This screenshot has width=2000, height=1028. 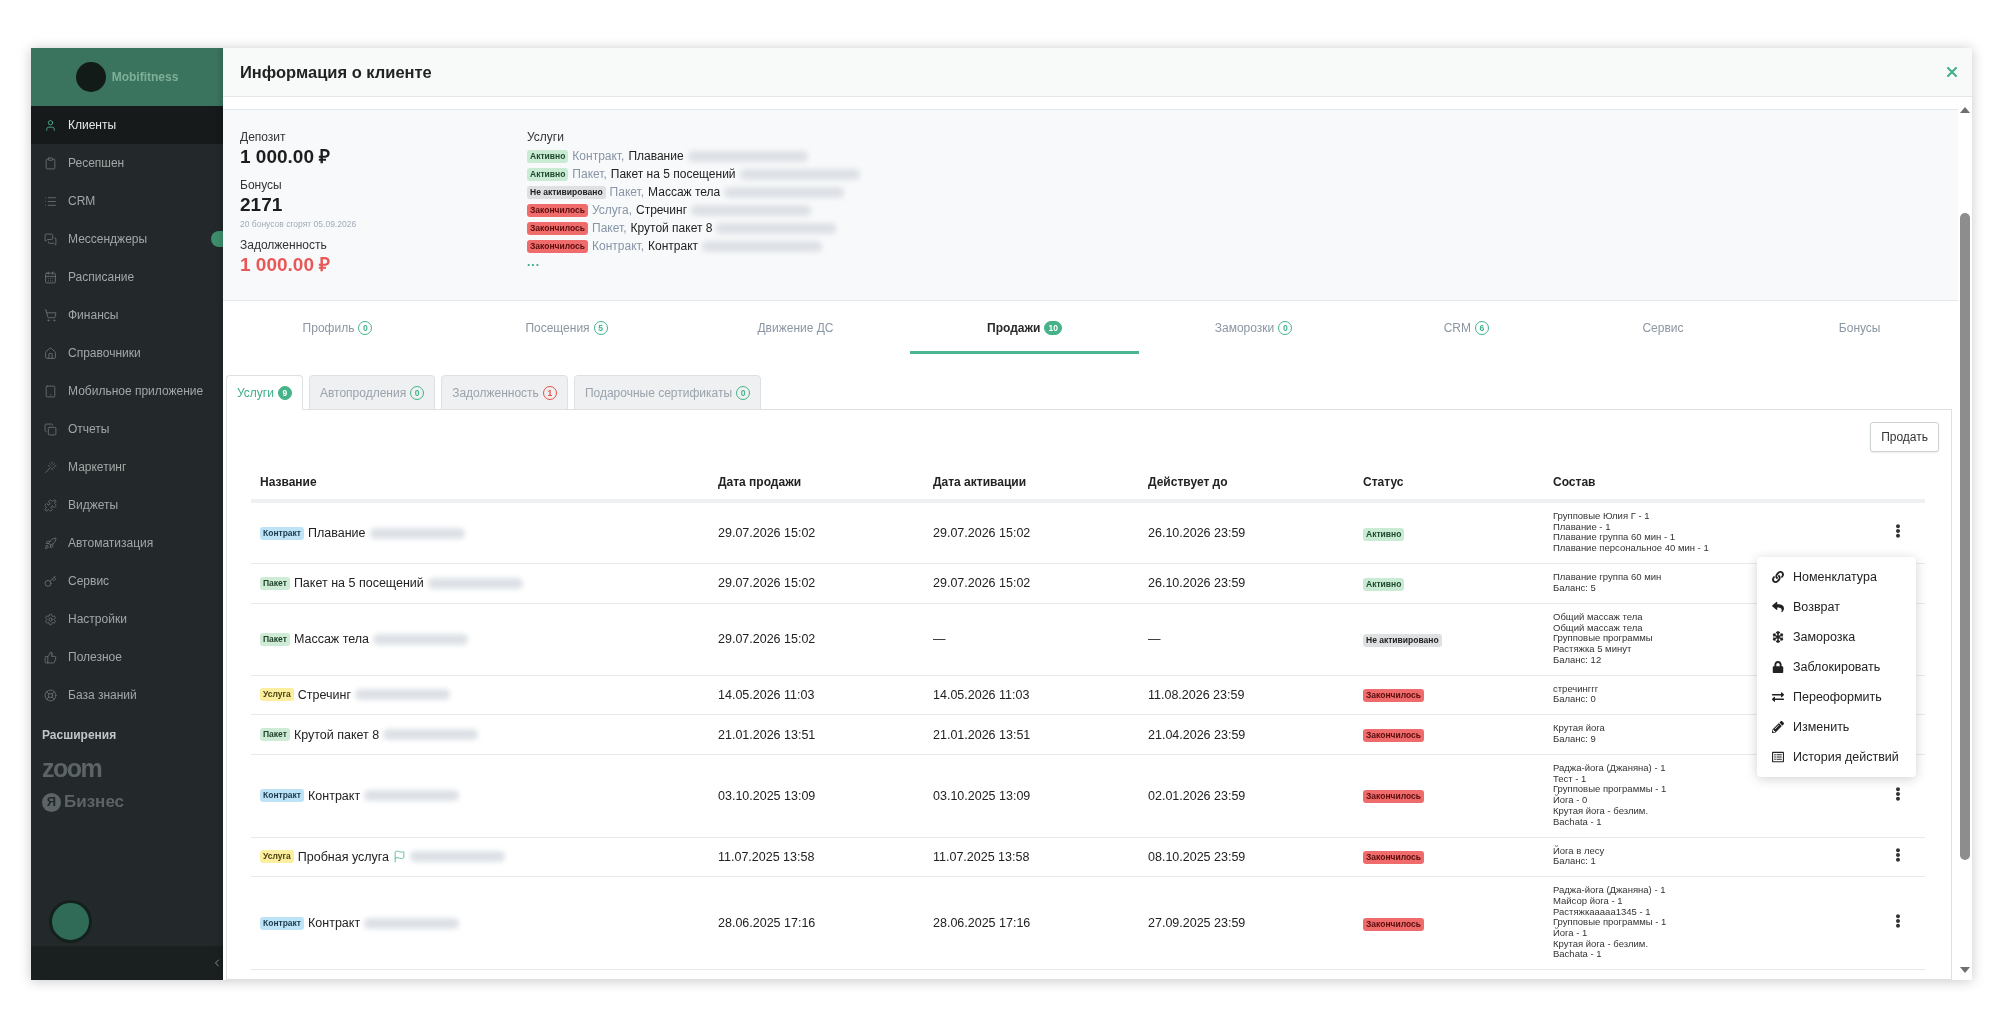 What do you see at coordinates (127, 581) in the screenshot?
I see `sidebar-item: Сервис` at bounding box center [127, 581].